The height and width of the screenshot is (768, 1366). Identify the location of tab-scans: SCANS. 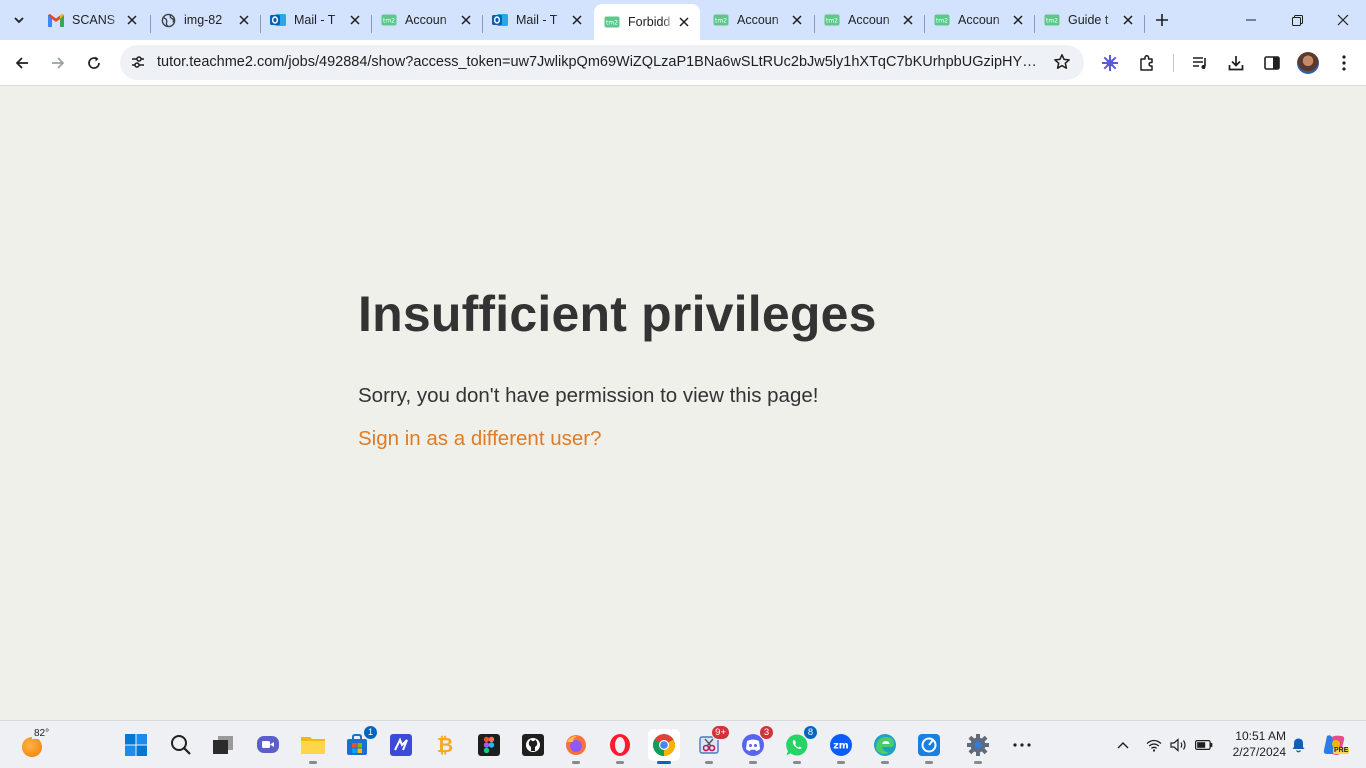
(93, 20).